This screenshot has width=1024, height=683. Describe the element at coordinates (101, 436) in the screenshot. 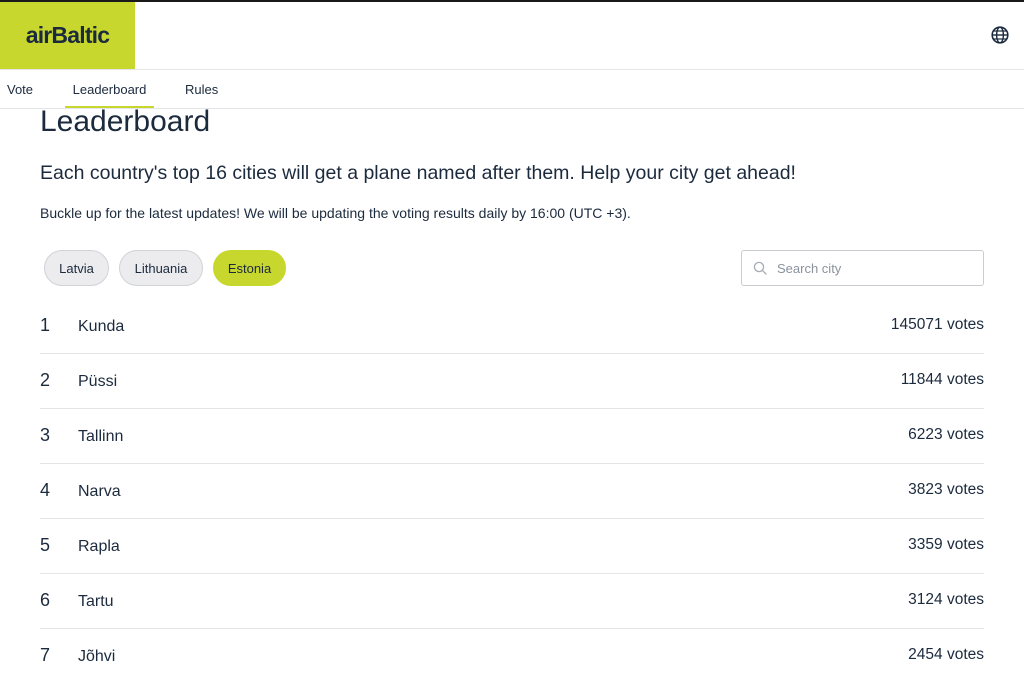

I see `city-name: Tallinn` at that location.